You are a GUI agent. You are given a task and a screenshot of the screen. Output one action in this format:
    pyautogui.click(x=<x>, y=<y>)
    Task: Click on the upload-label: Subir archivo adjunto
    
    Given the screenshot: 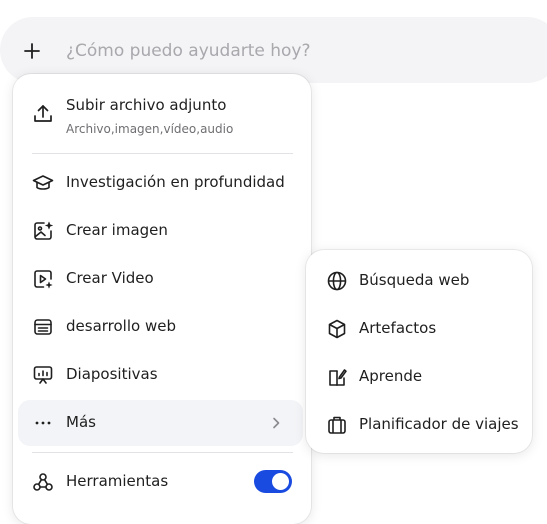 What is the action you would take?
    pyautogui.click(x=146, y=105)
    